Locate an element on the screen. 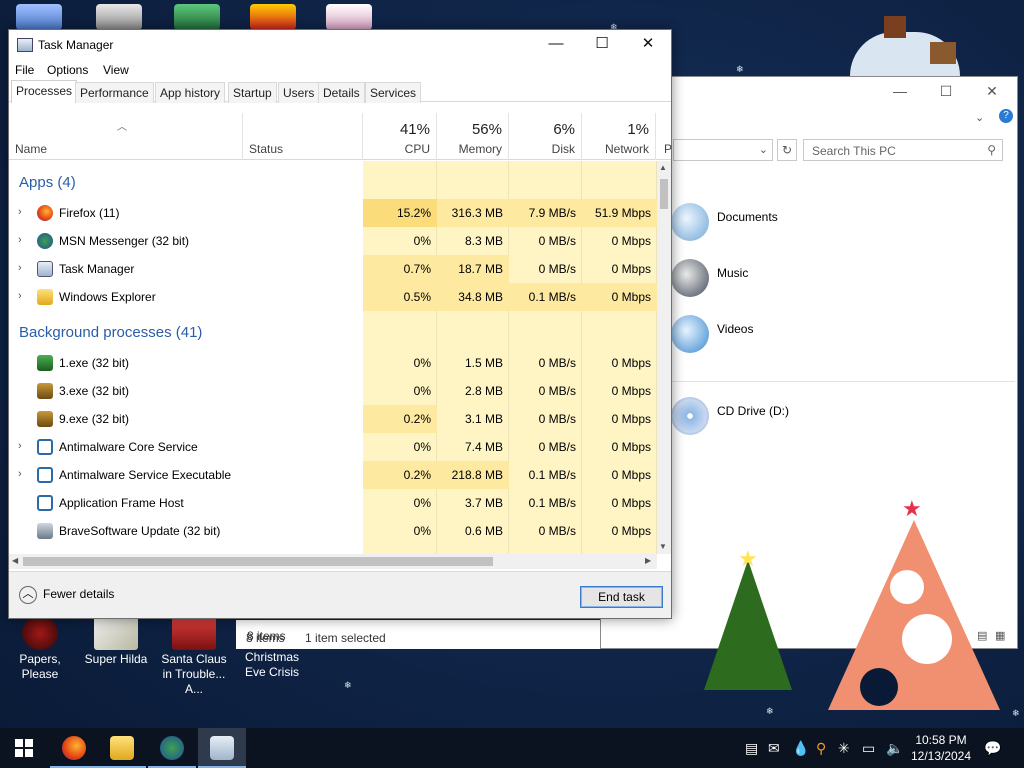  vertical-scrollbar: ▲ ▼ is located at coordinates (664, 357).